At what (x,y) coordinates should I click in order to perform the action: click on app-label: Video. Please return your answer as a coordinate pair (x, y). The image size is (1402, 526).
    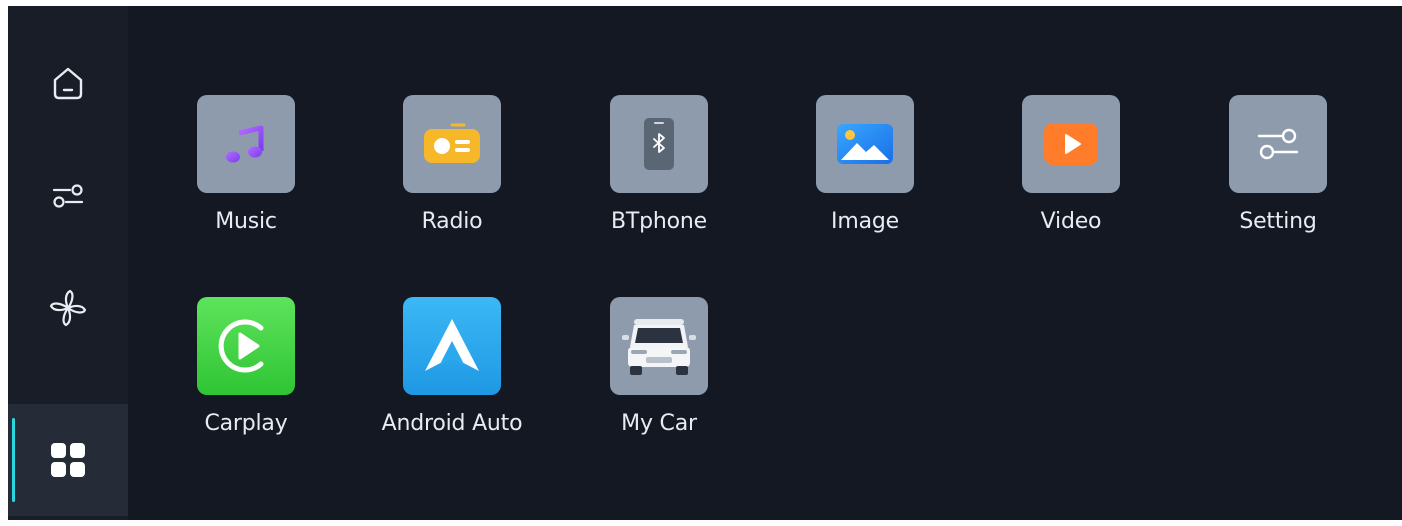
    Looking at the image, I should click on (1071, 221).